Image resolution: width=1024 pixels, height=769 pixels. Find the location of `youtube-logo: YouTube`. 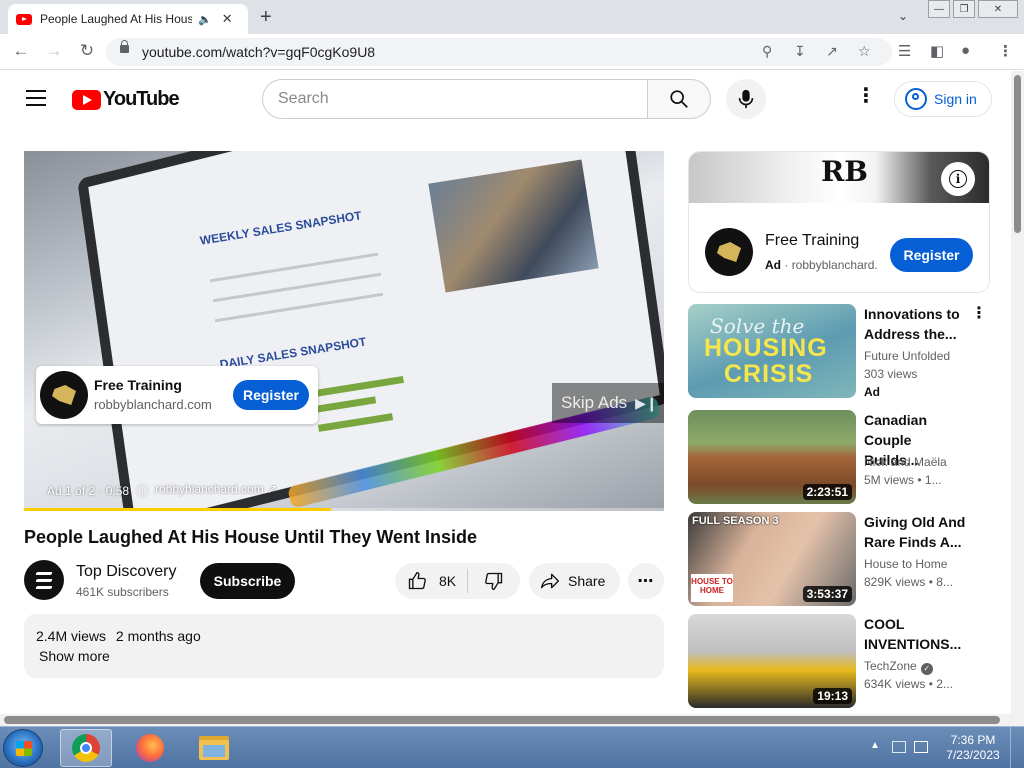

youtube-logo: YouTube is located at coordinates (126, 99).